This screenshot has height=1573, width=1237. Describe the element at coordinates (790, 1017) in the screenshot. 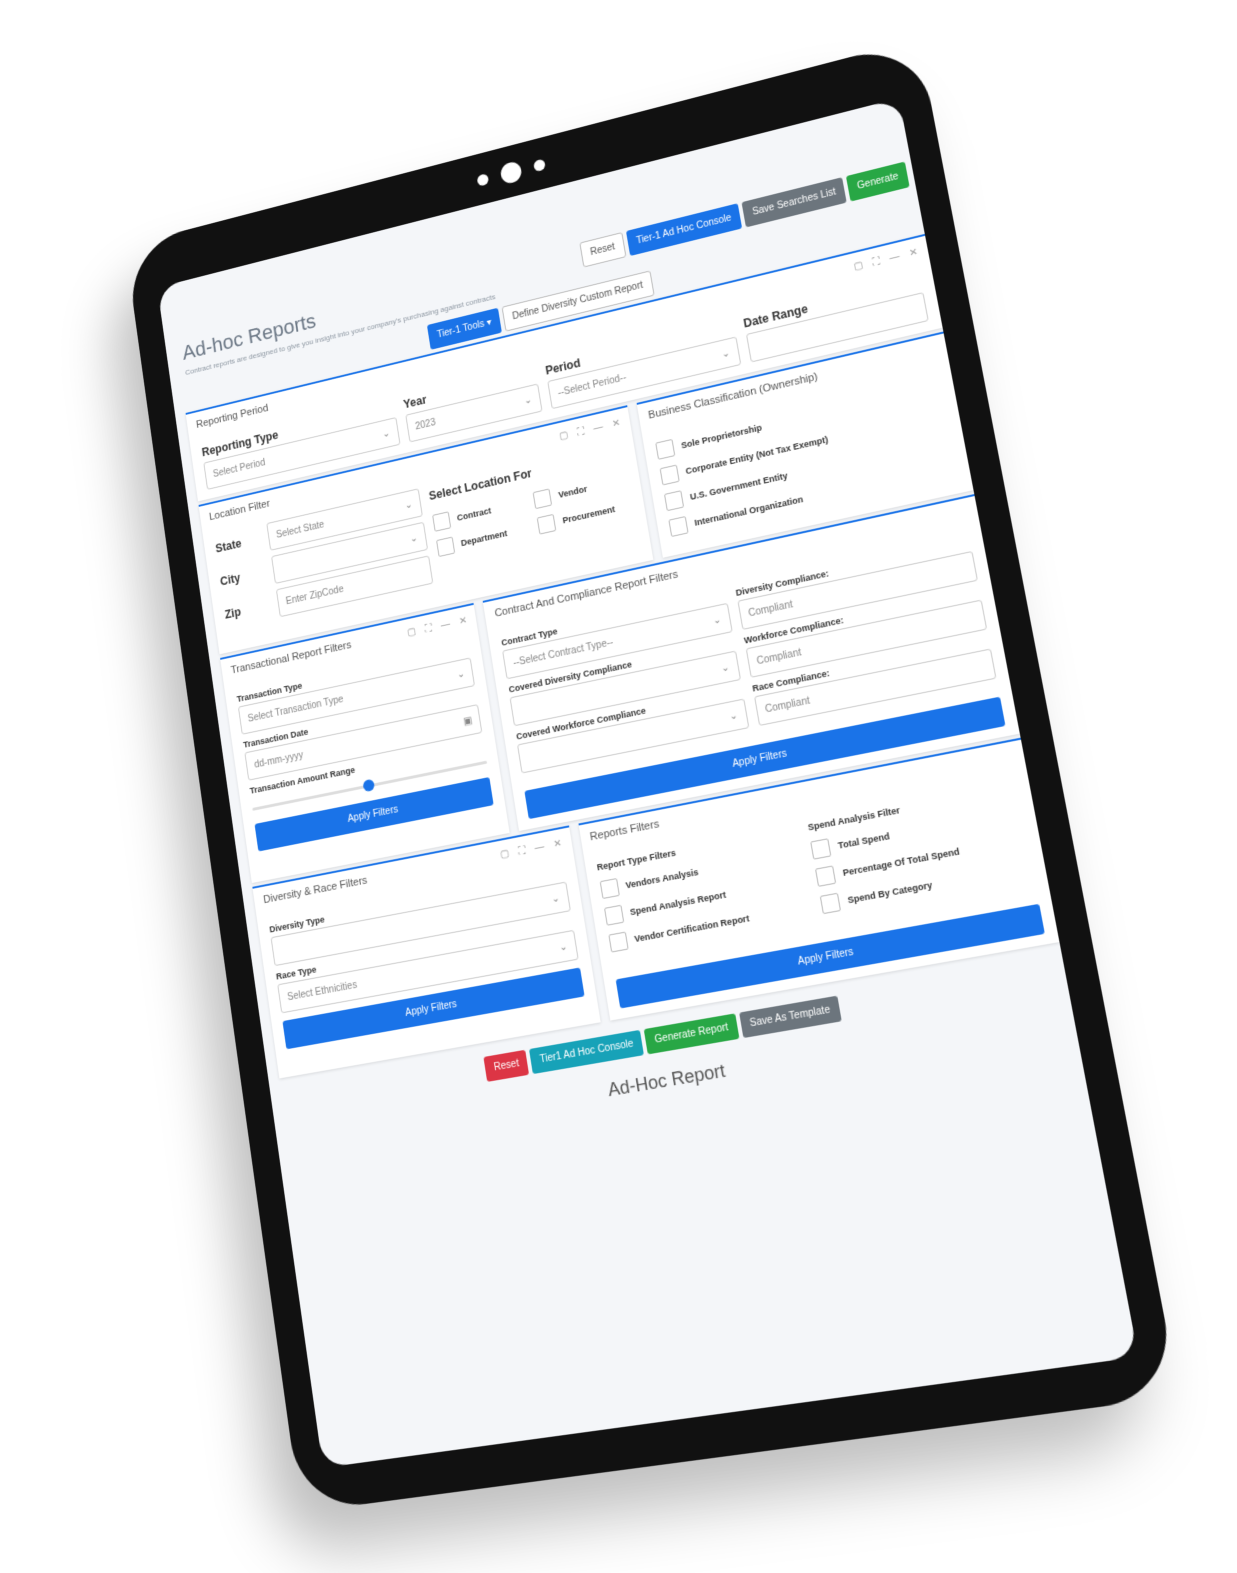

I see `save-template-button: Save As Template` at that location.